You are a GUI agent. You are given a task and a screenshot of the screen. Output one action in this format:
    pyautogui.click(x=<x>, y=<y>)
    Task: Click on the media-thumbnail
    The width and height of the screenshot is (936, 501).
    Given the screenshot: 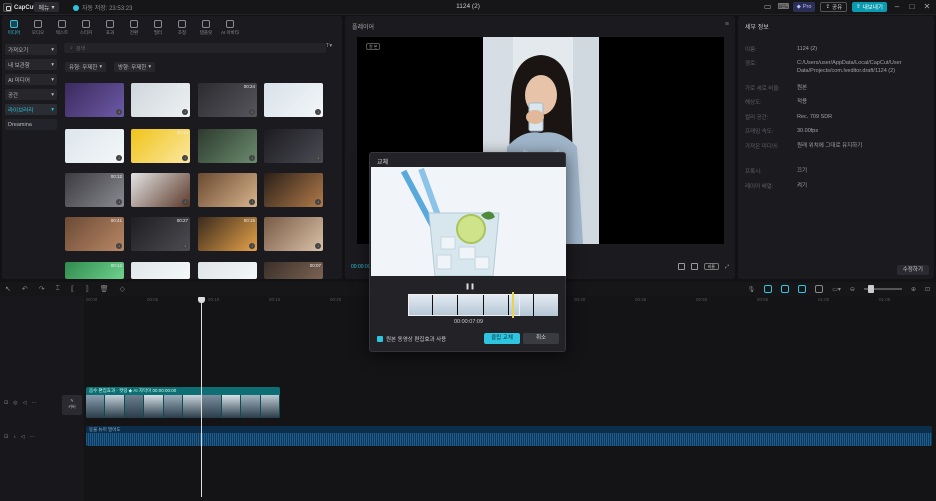 What is the action you would take?
    pyautogui.click(x=227, y=270)
    